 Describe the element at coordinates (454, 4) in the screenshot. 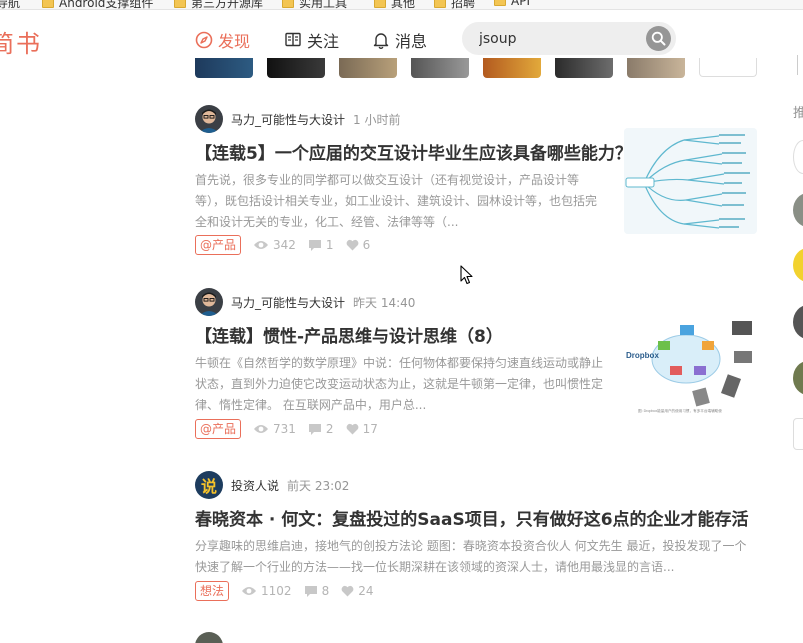

I see `bookmark-jobs: 招聘` at that location.